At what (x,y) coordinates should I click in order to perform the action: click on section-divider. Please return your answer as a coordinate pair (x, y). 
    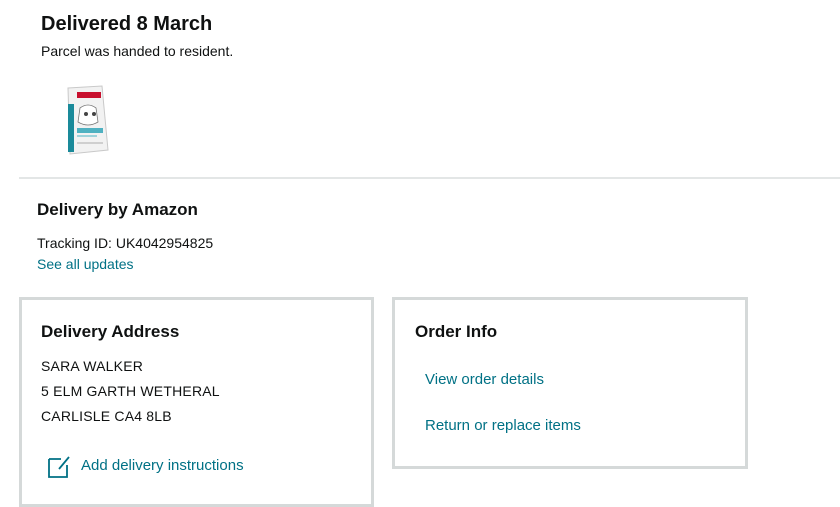
    Looking at the image, I should click on (429, 178).